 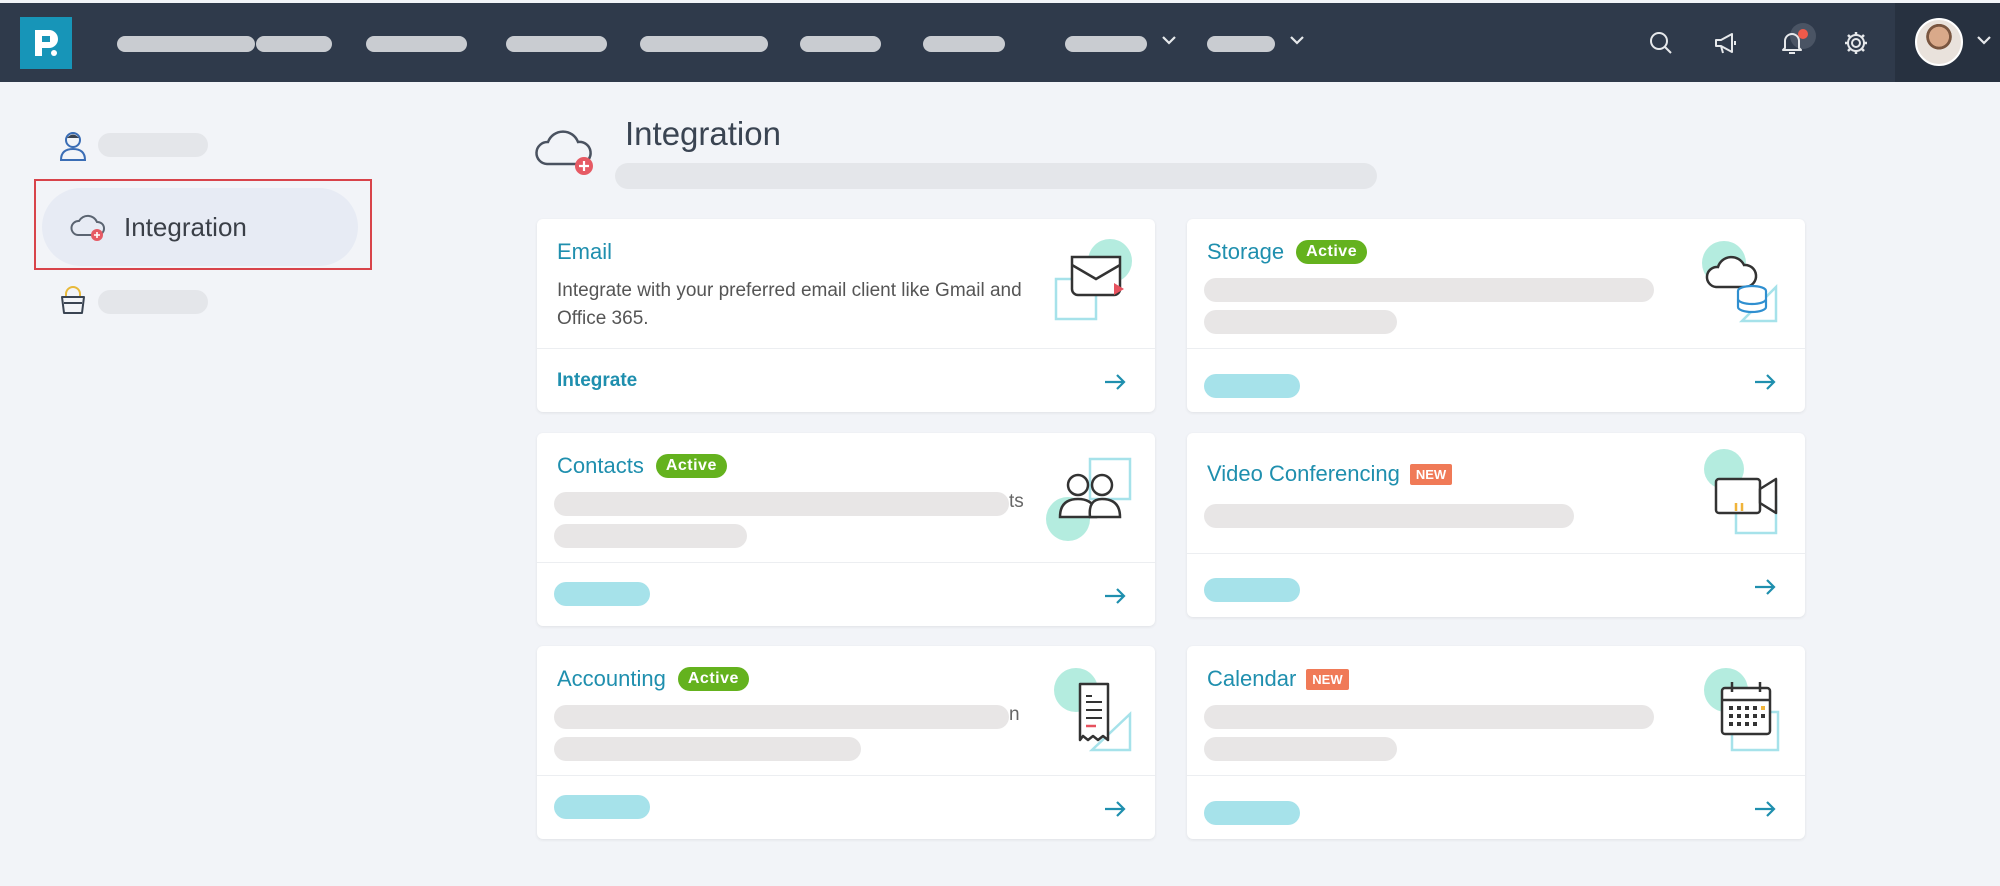 I want to click on cloud-storage-icon, so click(x=1740, y=282).